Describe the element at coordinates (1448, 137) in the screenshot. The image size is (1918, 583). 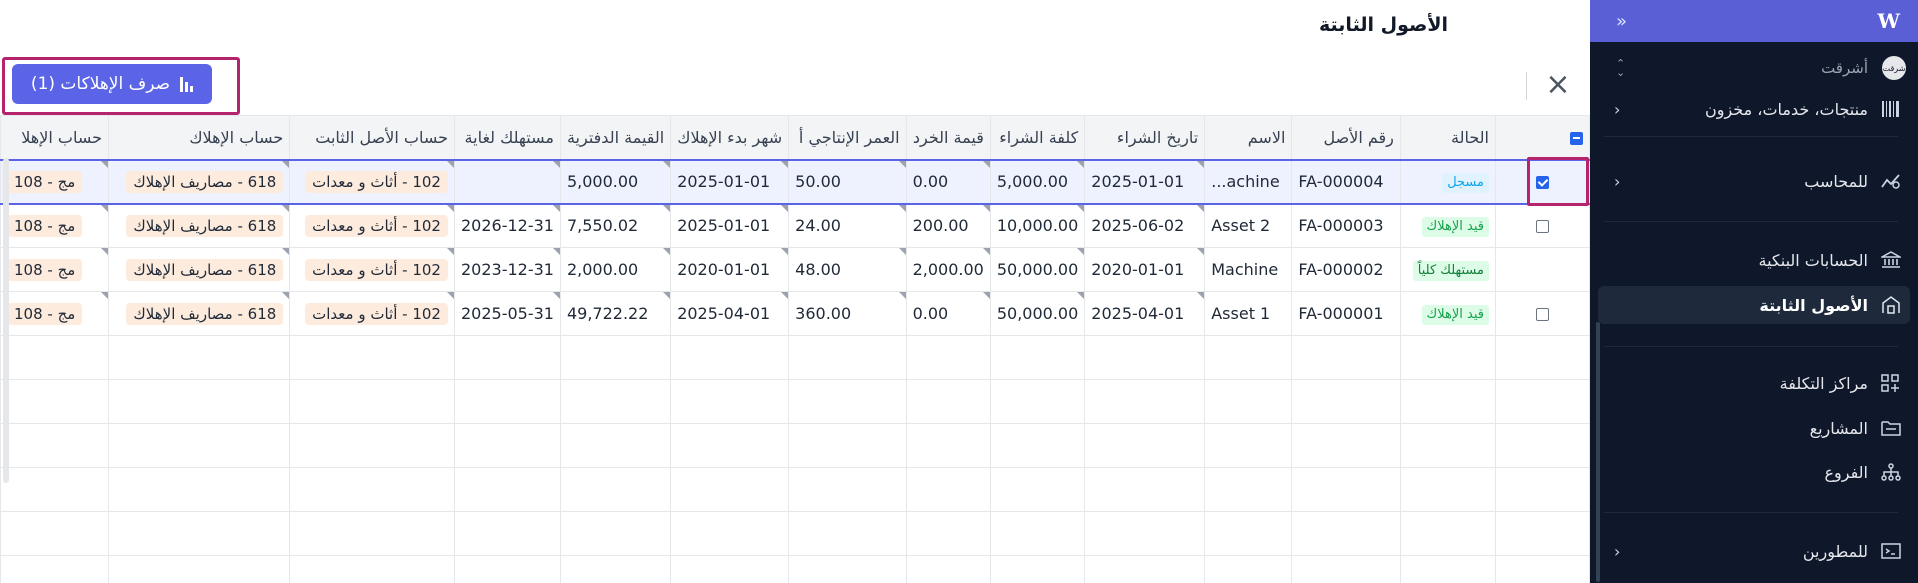
I see `col-header-status: الحالة` at that location.